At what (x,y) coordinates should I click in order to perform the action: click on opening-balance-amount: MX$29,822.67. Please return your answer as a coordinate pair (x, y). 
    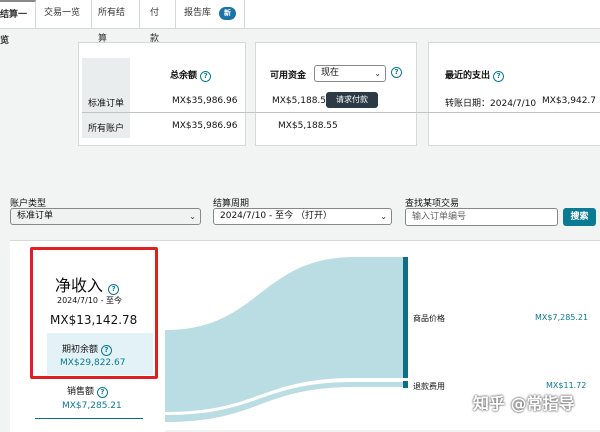
    Looking at the image, I should click on (92, 363).